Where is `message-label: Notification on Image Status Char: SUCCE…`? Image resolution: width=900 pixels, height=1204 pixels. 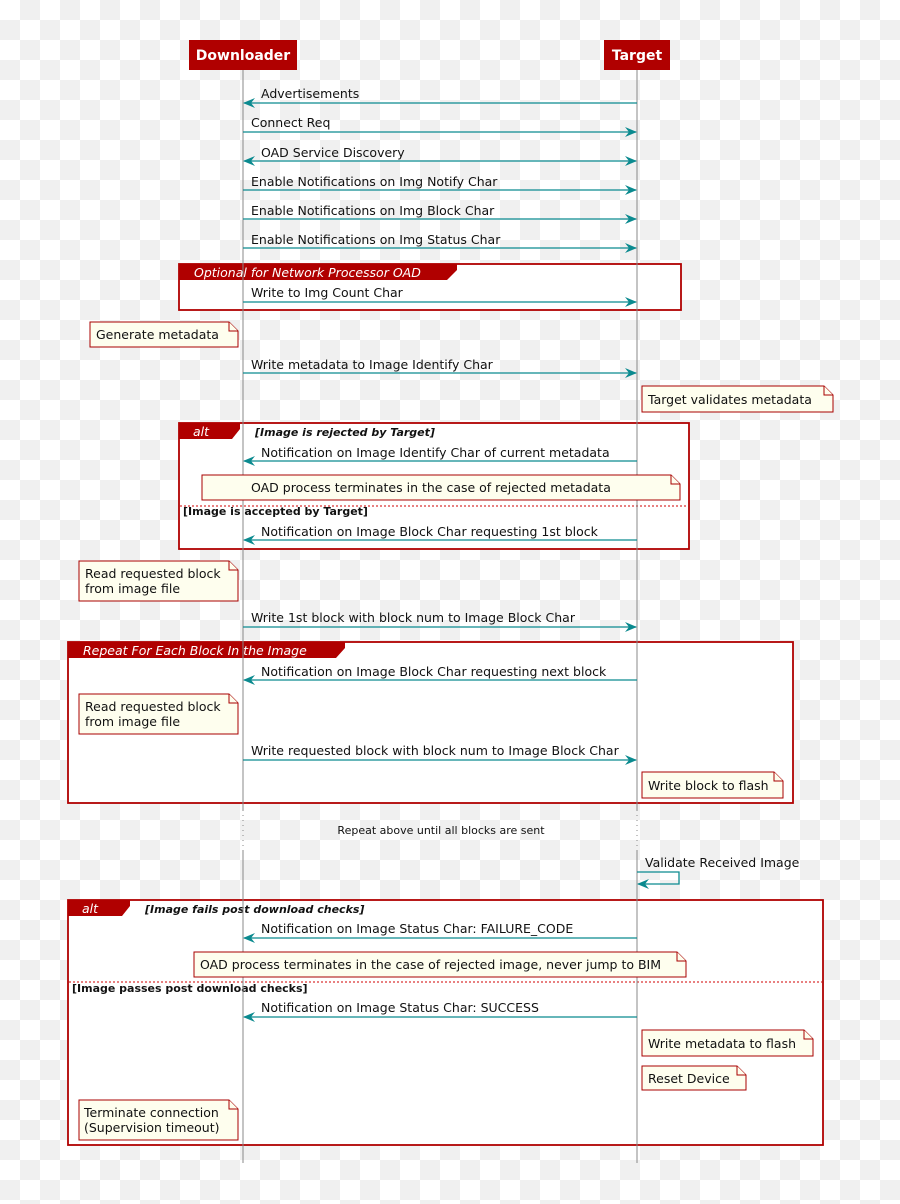
message-label: Notification on Image Status Char: SUCCE… is located at coordinates (400, 1007).